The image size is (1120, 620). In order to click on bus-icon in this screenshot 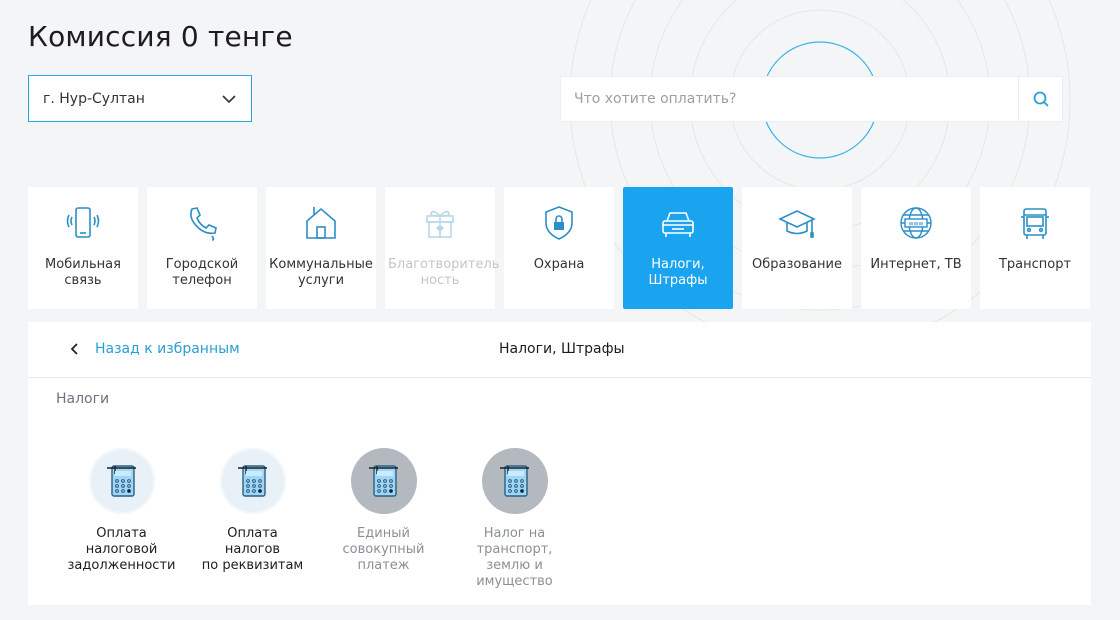, I will do `click(1035, 223)`.